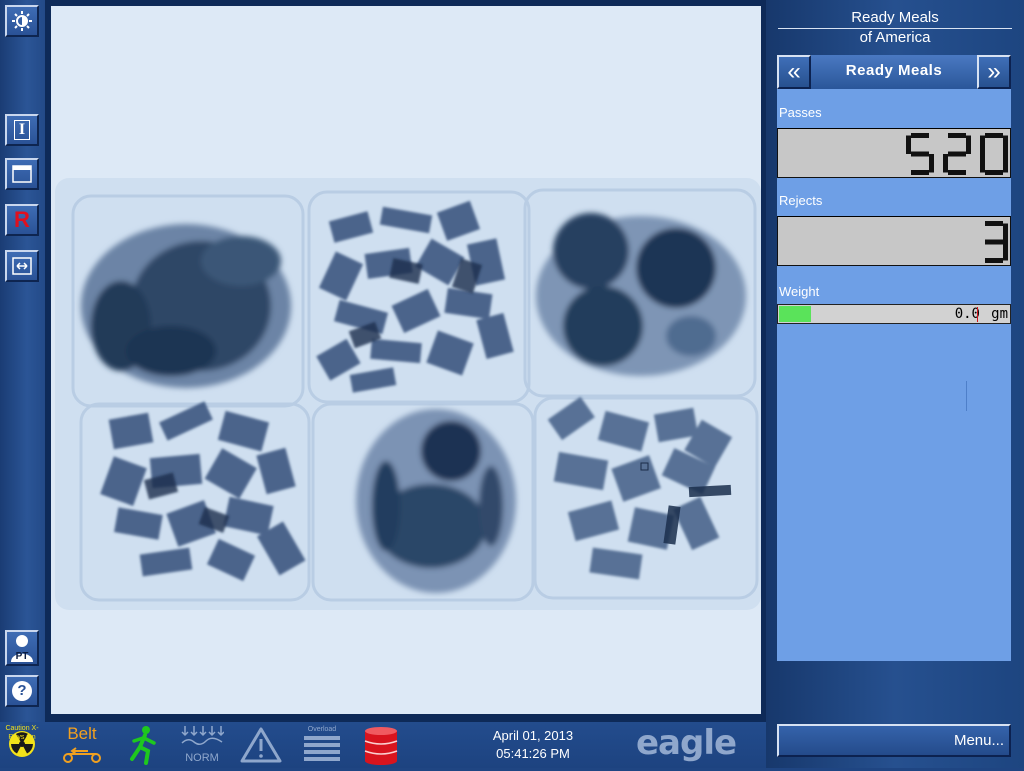 The width and height of the screenshot is (1024, 771). I want to click on belt-indicator: Belt, so click(82, 746).